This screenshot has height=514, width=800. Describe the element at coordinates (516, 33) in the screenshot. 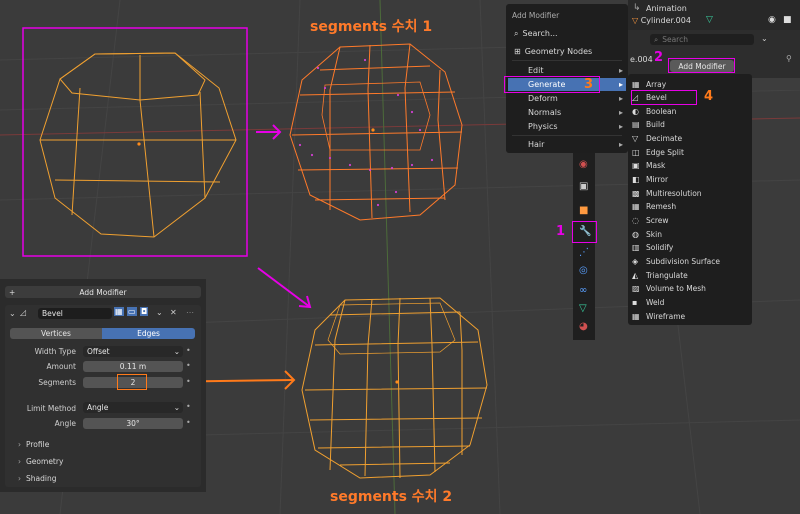

I see `search-icon: ⌕` at that location.